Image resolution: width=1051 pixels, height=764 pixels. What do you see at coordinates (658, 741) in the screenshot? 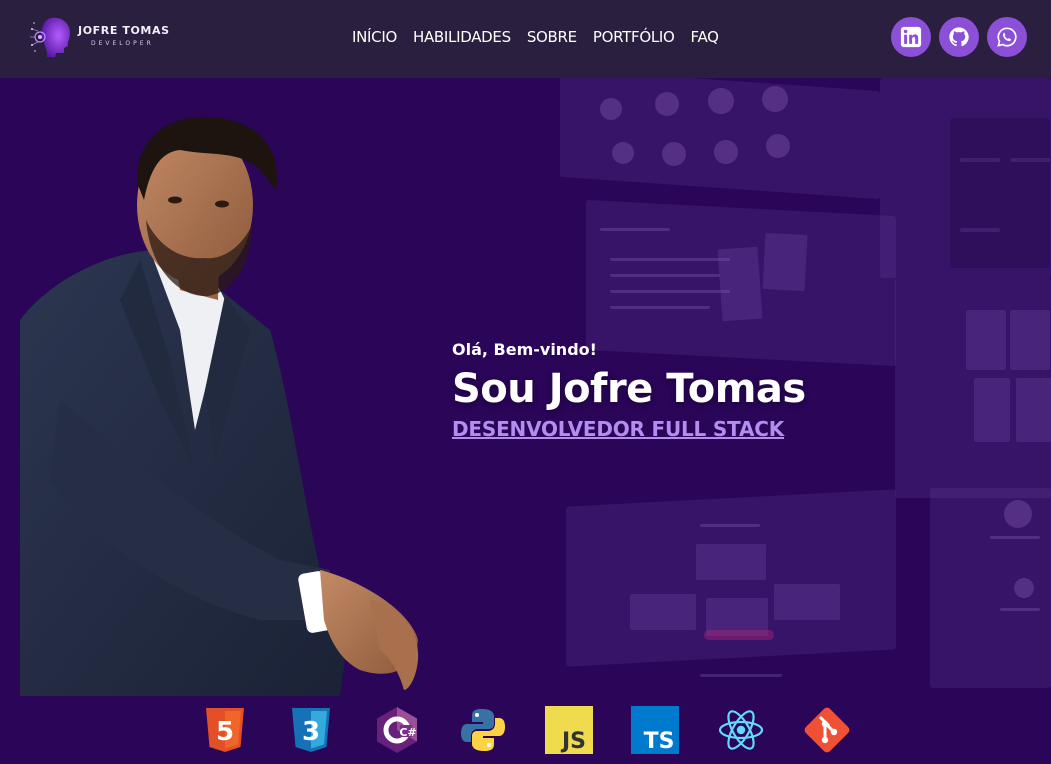
I see `typescript-icon-label: TS` at bounding box center [658, 741].